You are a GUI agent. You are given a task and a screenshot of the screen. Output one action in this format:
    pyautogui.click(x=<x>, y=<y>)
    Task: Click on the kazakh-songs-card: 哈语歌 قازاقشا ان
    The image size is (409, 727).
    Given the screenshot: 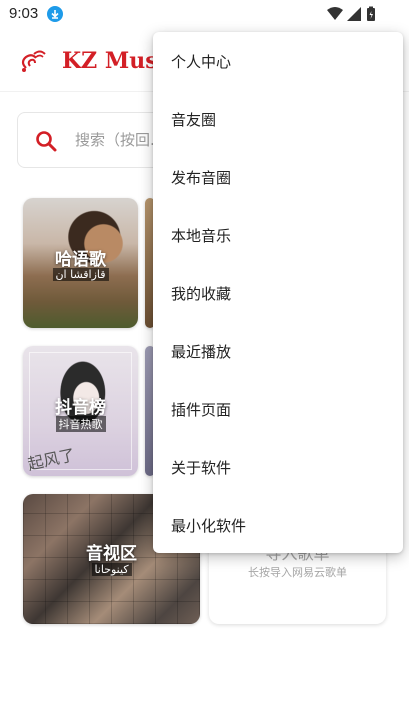 What is the action you would take?
    pyautogui.click(x=80, y=263)
    